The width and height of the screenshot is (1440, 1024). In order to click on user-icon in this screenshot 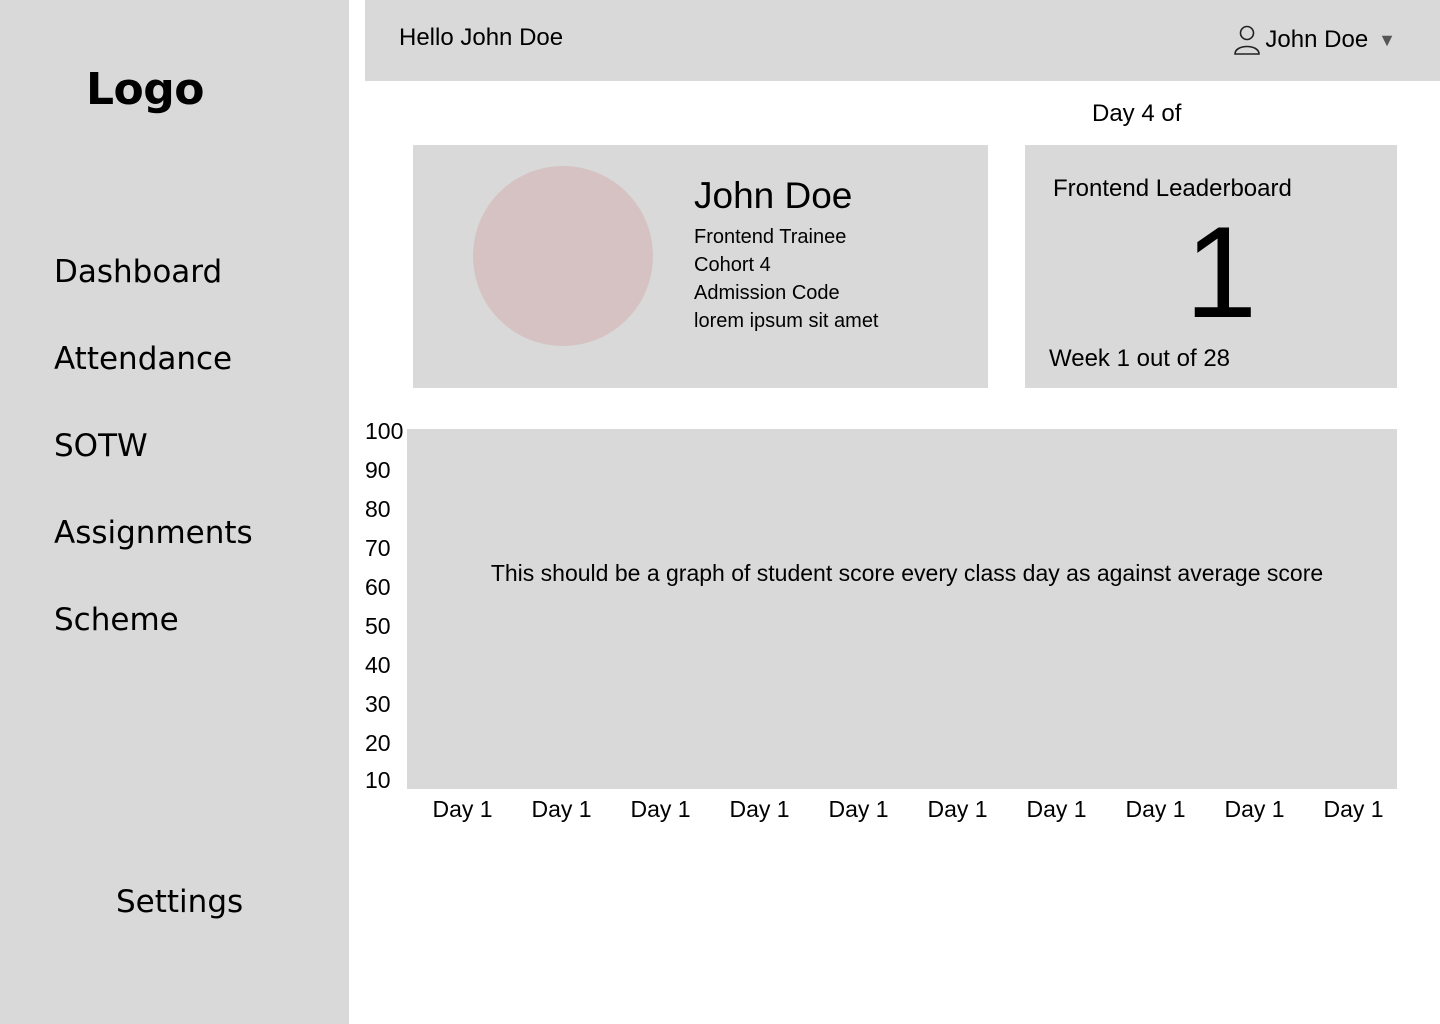, I will do `click(1247, 40)`.